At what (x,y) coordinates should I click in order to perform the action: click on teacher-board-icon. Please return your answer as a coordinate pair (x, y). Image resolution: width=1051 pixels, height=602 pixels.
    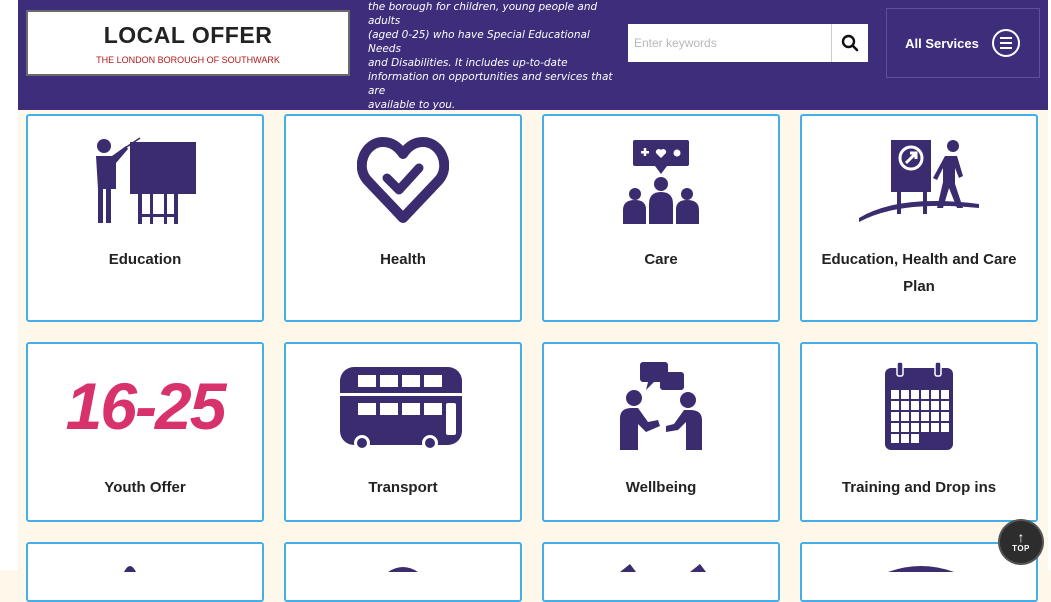
    Looking at the image, I should click on (146, 180).